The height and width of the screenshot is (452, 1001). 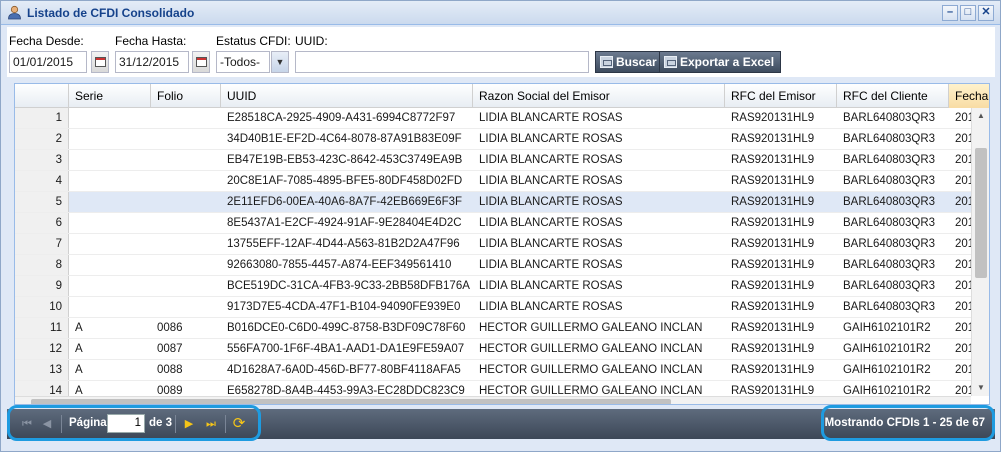 I want to click on pager-nav-highlight, so click(x=134, y=423).